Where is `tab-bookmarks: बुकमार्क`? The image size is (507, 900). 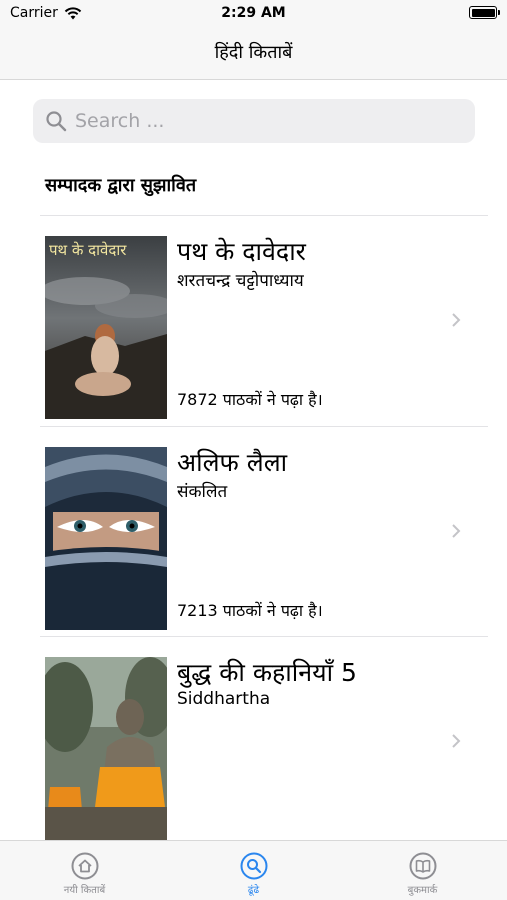
tab-bookmarks: बुकमार्क is located at coordinates (422, 870).